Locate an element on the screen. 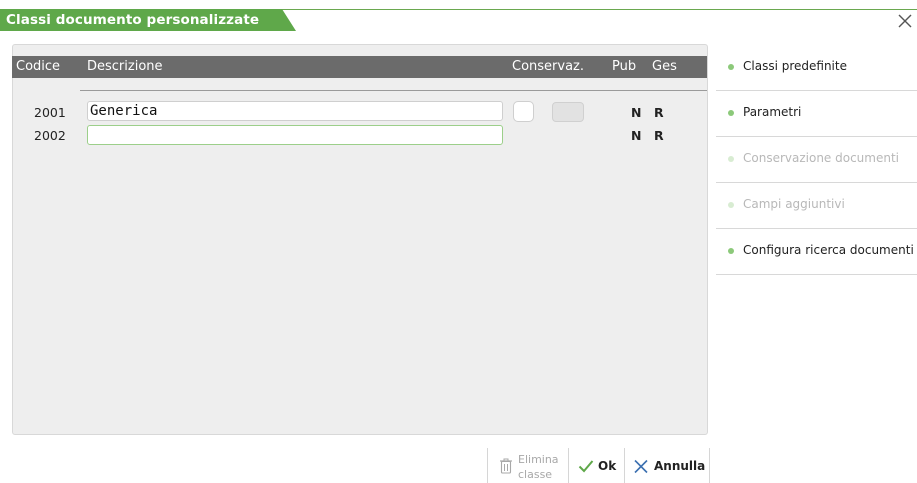 The image size is (917, 483). description-input-active is located at coordinates (295, 135).